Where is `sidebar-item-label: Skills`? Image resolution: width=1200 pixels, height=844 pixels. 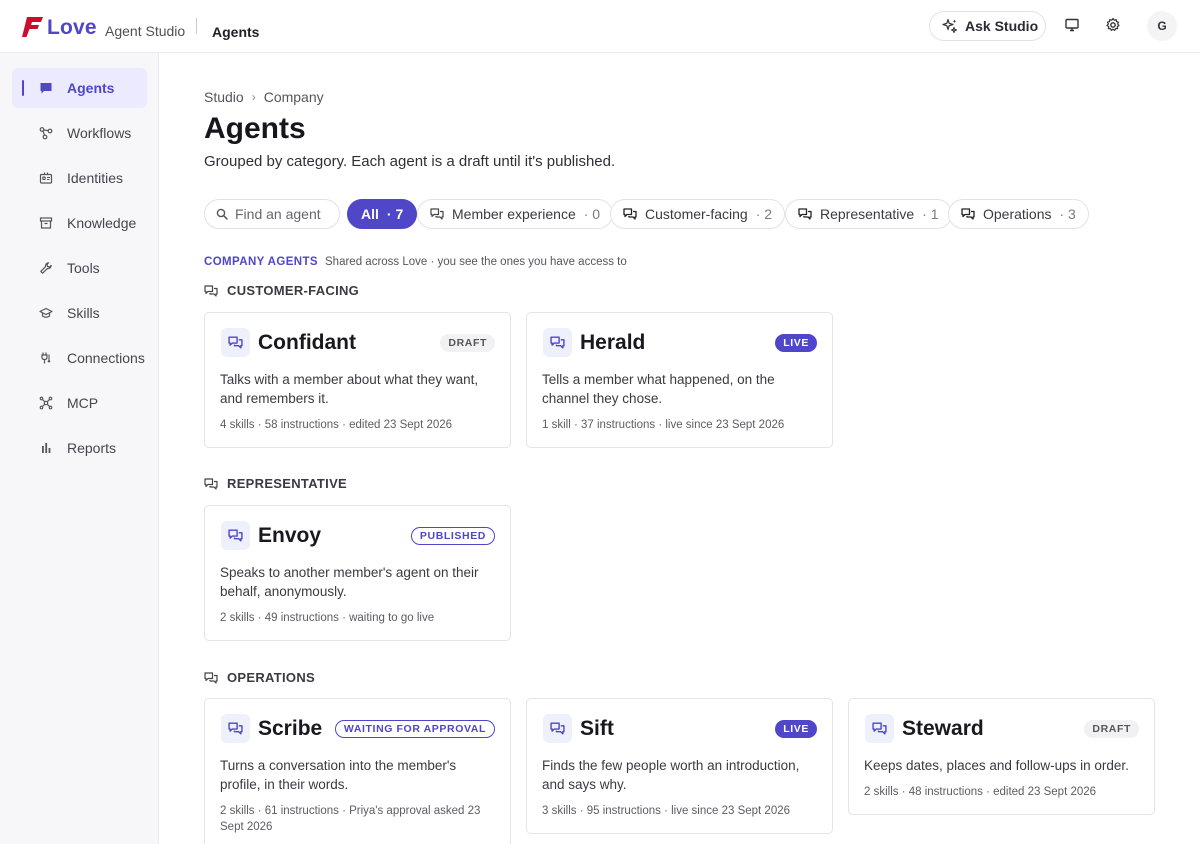
sidebar-item-label: Skills is located at coordinates (83, 313).